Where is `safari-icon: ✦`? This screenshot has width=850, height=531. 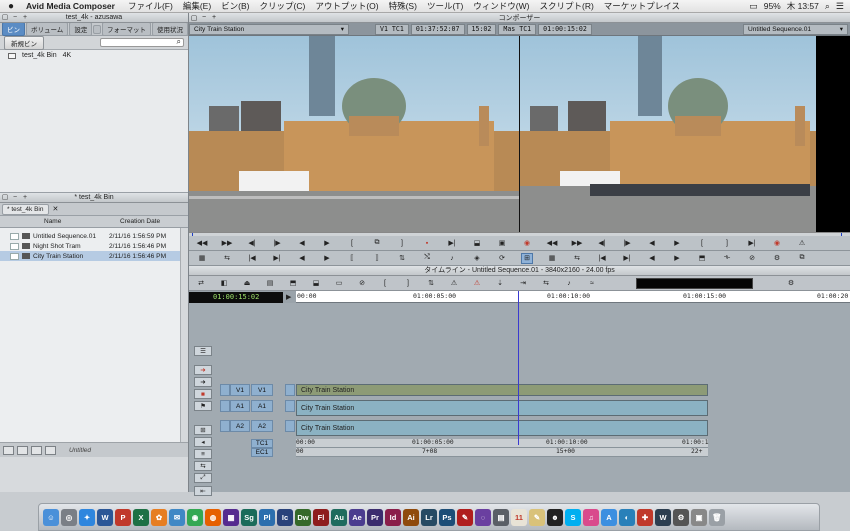 safari-icon: ✦ is located at coordinates (87, 517).